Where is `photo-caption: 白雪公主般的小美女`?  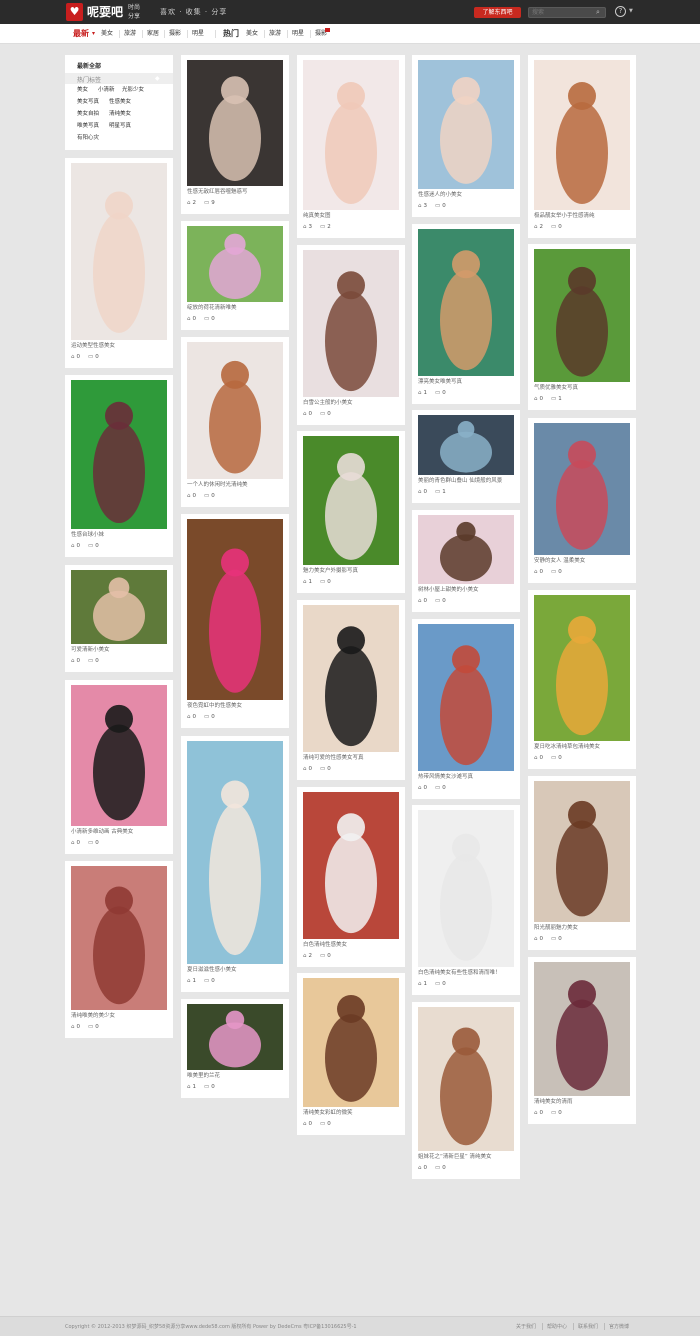
photo-caption: 白雪公主般的小美女 is located at coordinates (328, 403).